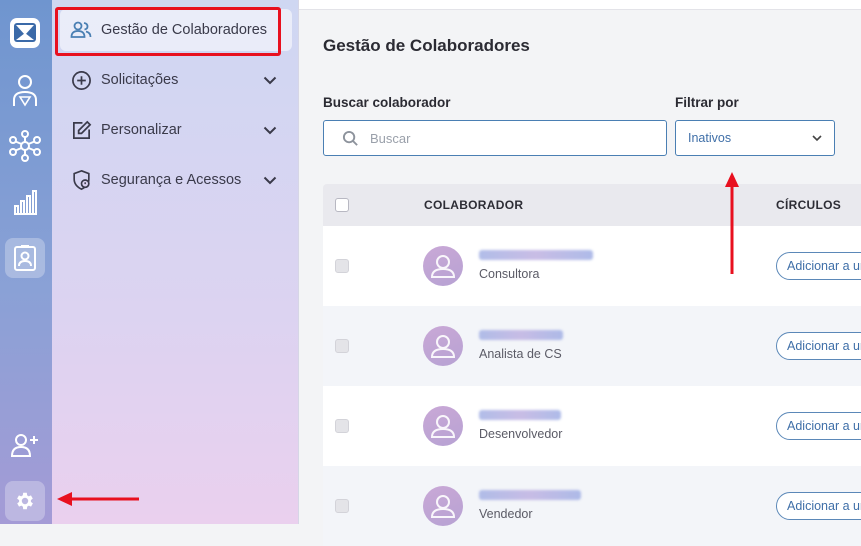 The height and width of the screenshot is (546, 861). I want to click on table-row: Vendedor Adicionar a um círculo, so click(592, 506).